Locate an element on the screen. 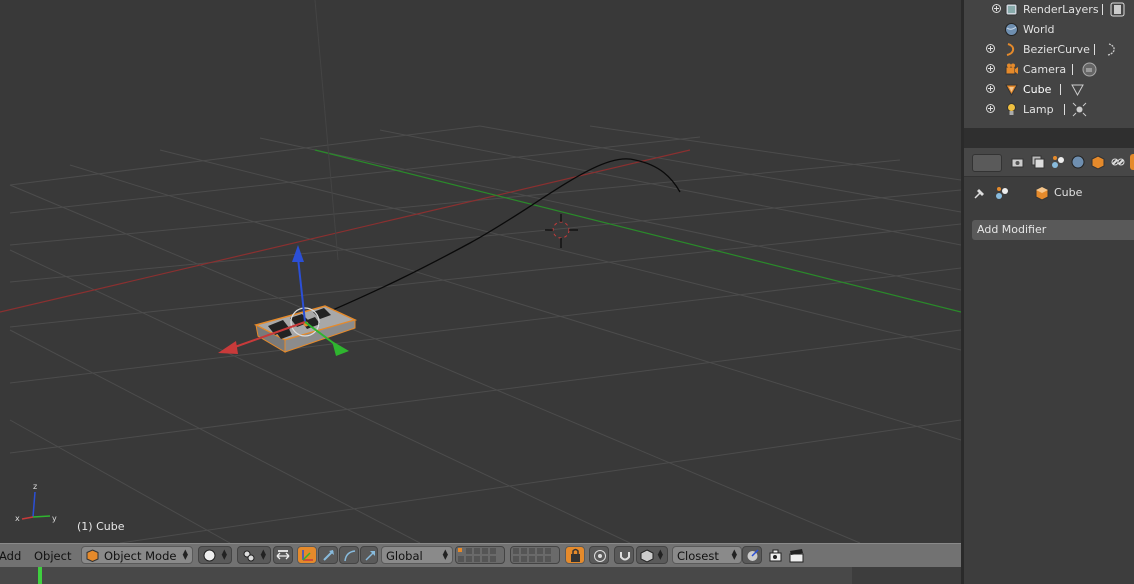 Image resolution: width=1134 pixels, height=584 pixels. context-object-name: Cube is located at coordinates (1068, 192).